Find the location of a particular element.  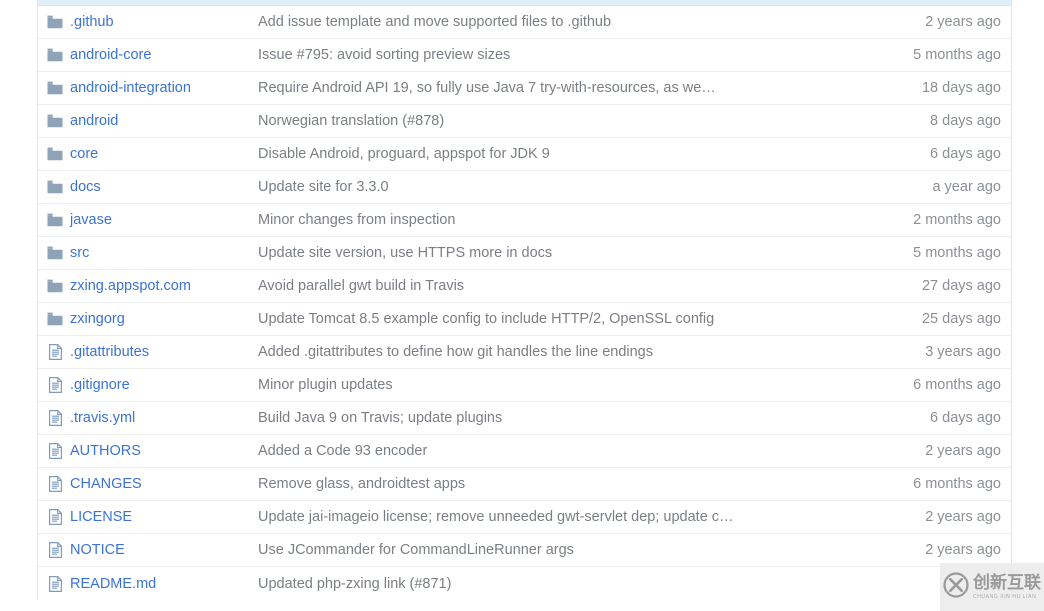

file-name-link: NOTICE is located at coordinates (163, 550).